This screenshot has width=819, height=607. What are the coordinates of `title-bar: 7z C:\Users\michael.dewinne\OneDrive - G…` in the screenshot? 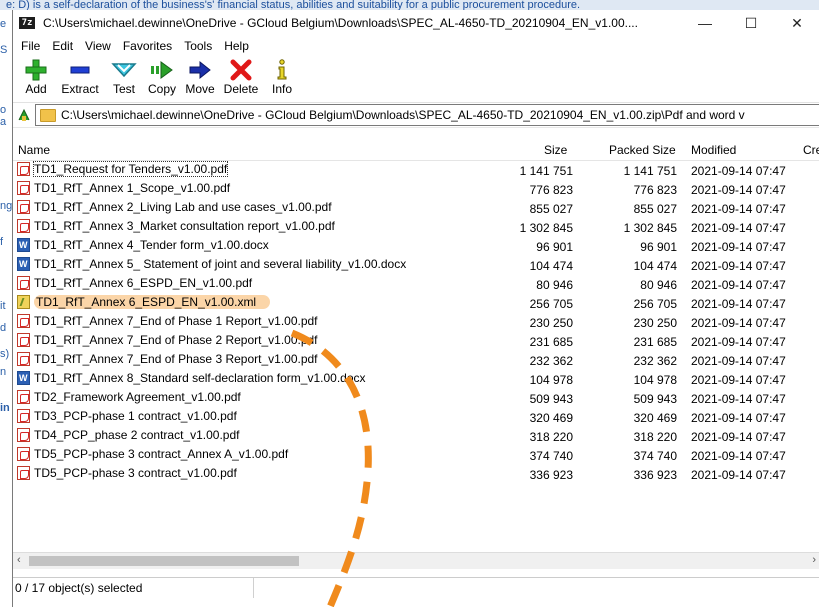 It's located at (416, 23).